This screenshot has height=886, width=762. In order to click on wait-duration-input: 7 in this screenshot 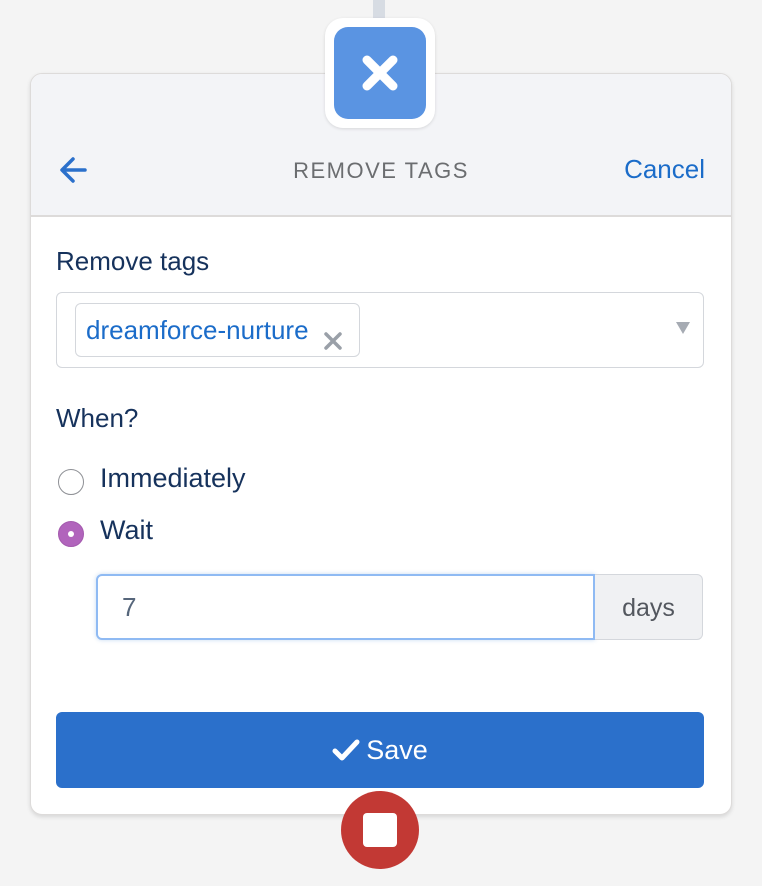, I will do `click(345, 607)`.